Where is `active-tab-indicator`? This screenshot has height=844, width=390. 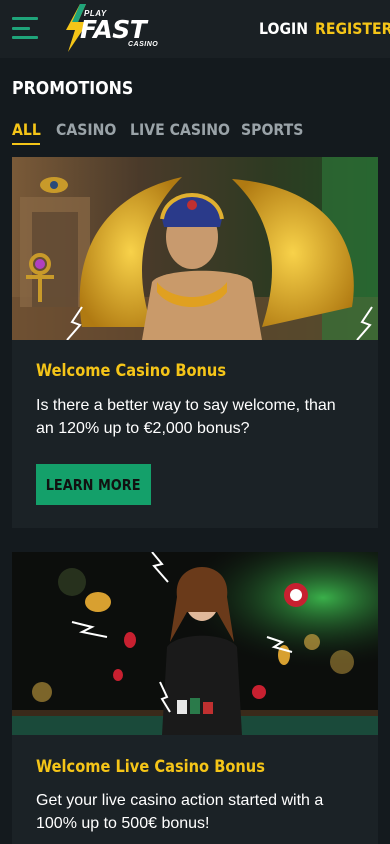
active-tab-indicator is located at coordinates (26, 144).